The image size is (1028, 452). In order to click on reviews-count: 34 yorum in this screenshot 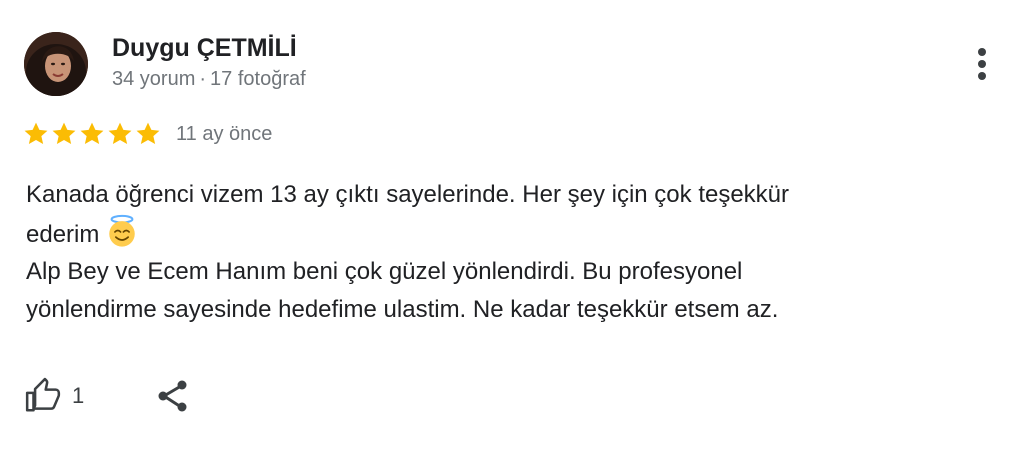, I will do `click(154, 79)`.